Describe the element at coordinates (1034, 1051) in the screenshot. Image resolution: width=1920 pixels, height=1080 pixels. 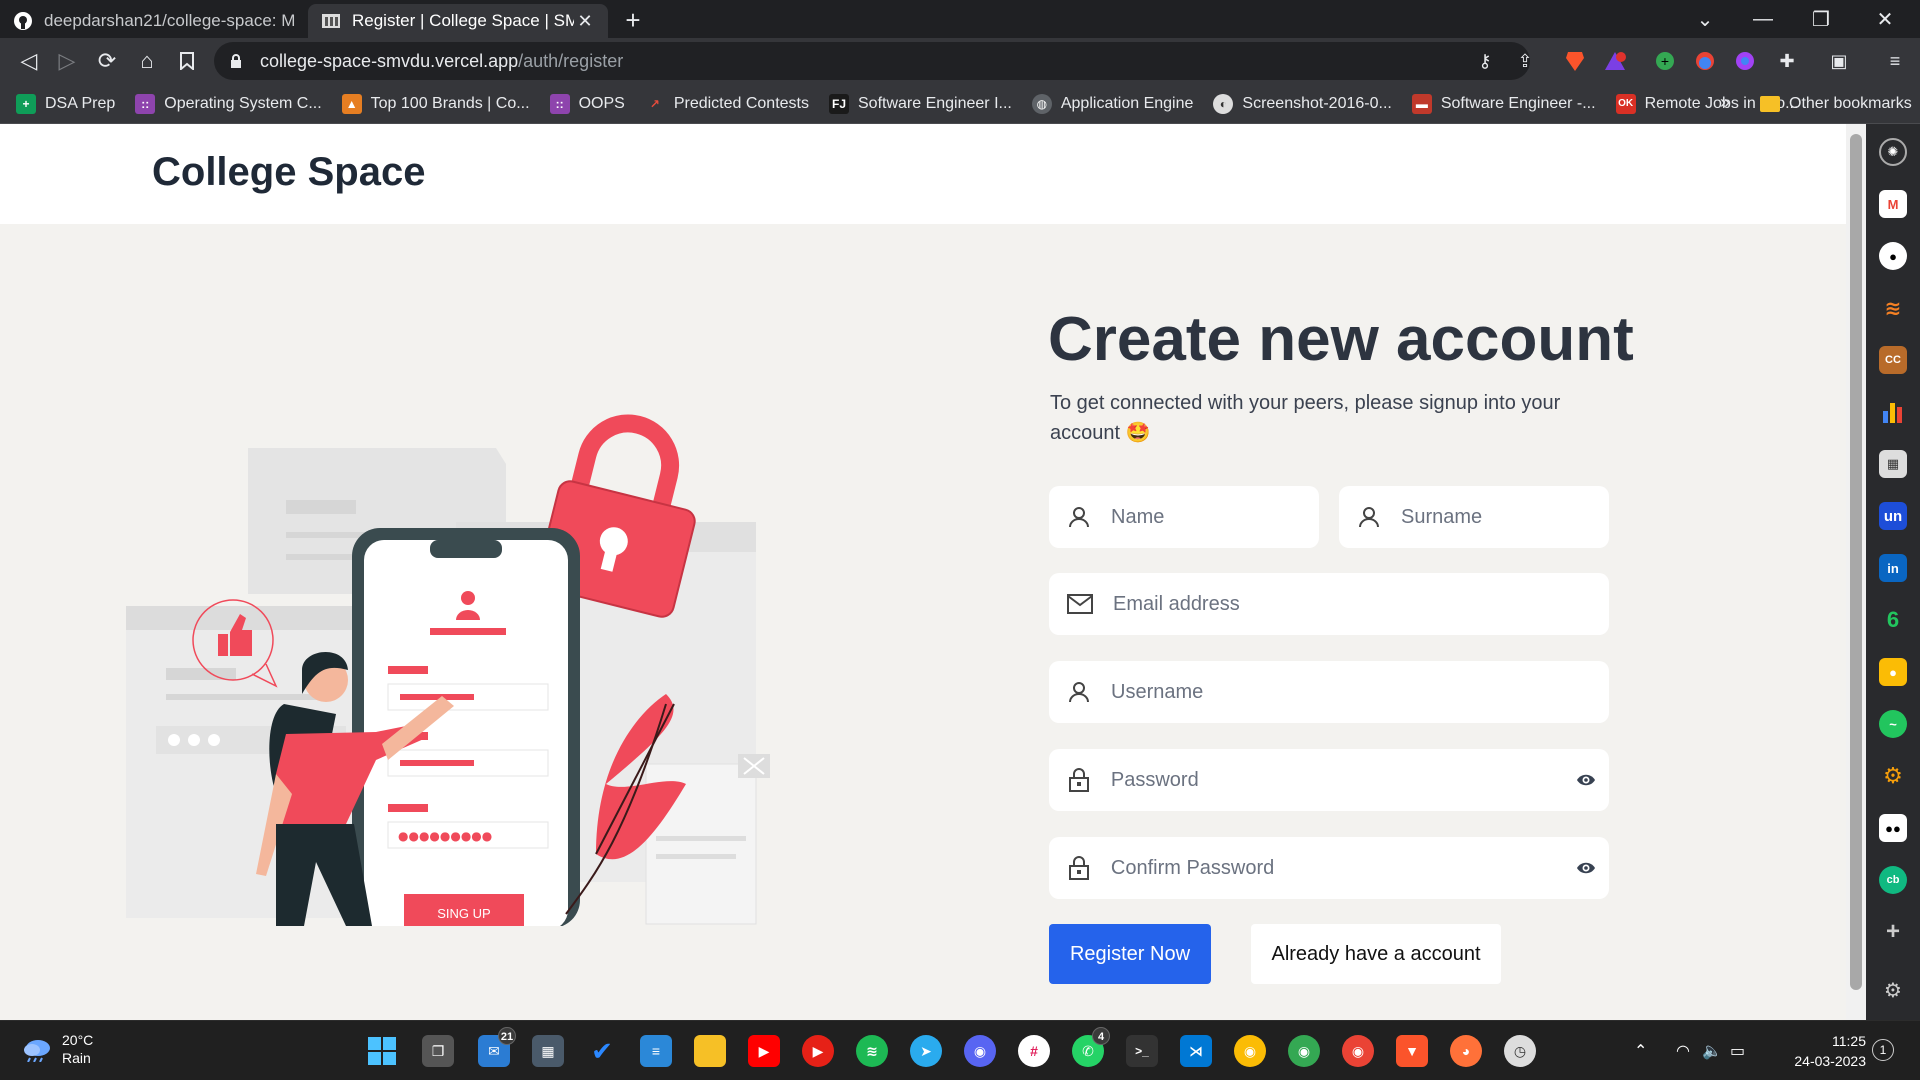
I see `slack-icon: #` at that location.